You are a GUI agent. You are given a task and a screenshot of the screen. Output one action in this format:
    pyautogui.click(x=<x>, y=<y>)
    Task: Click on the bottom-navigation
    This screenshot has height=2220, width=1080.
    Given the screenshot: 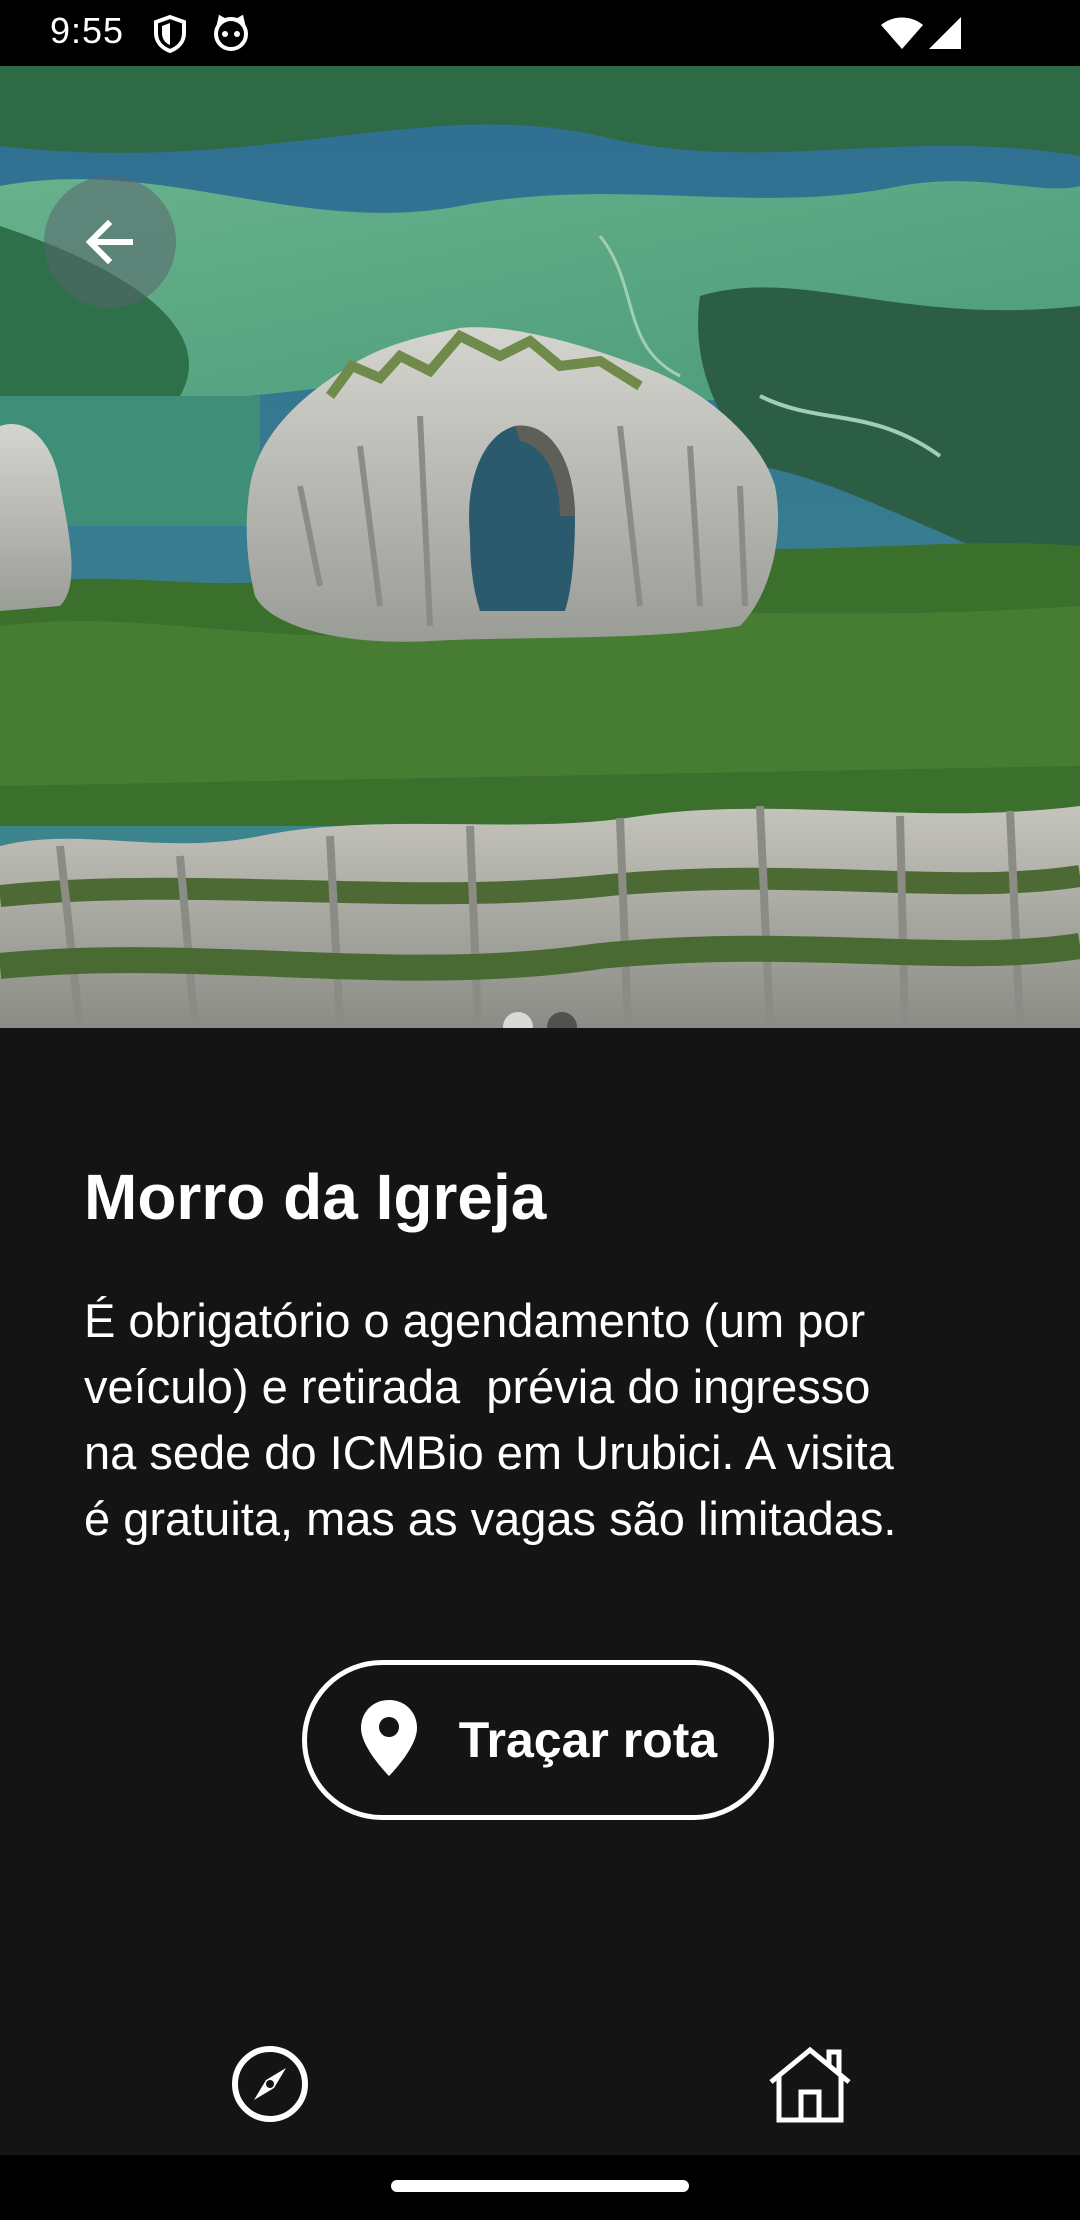 What is the action you would take?
    pyautogui.click(x=540, y=2082)
    